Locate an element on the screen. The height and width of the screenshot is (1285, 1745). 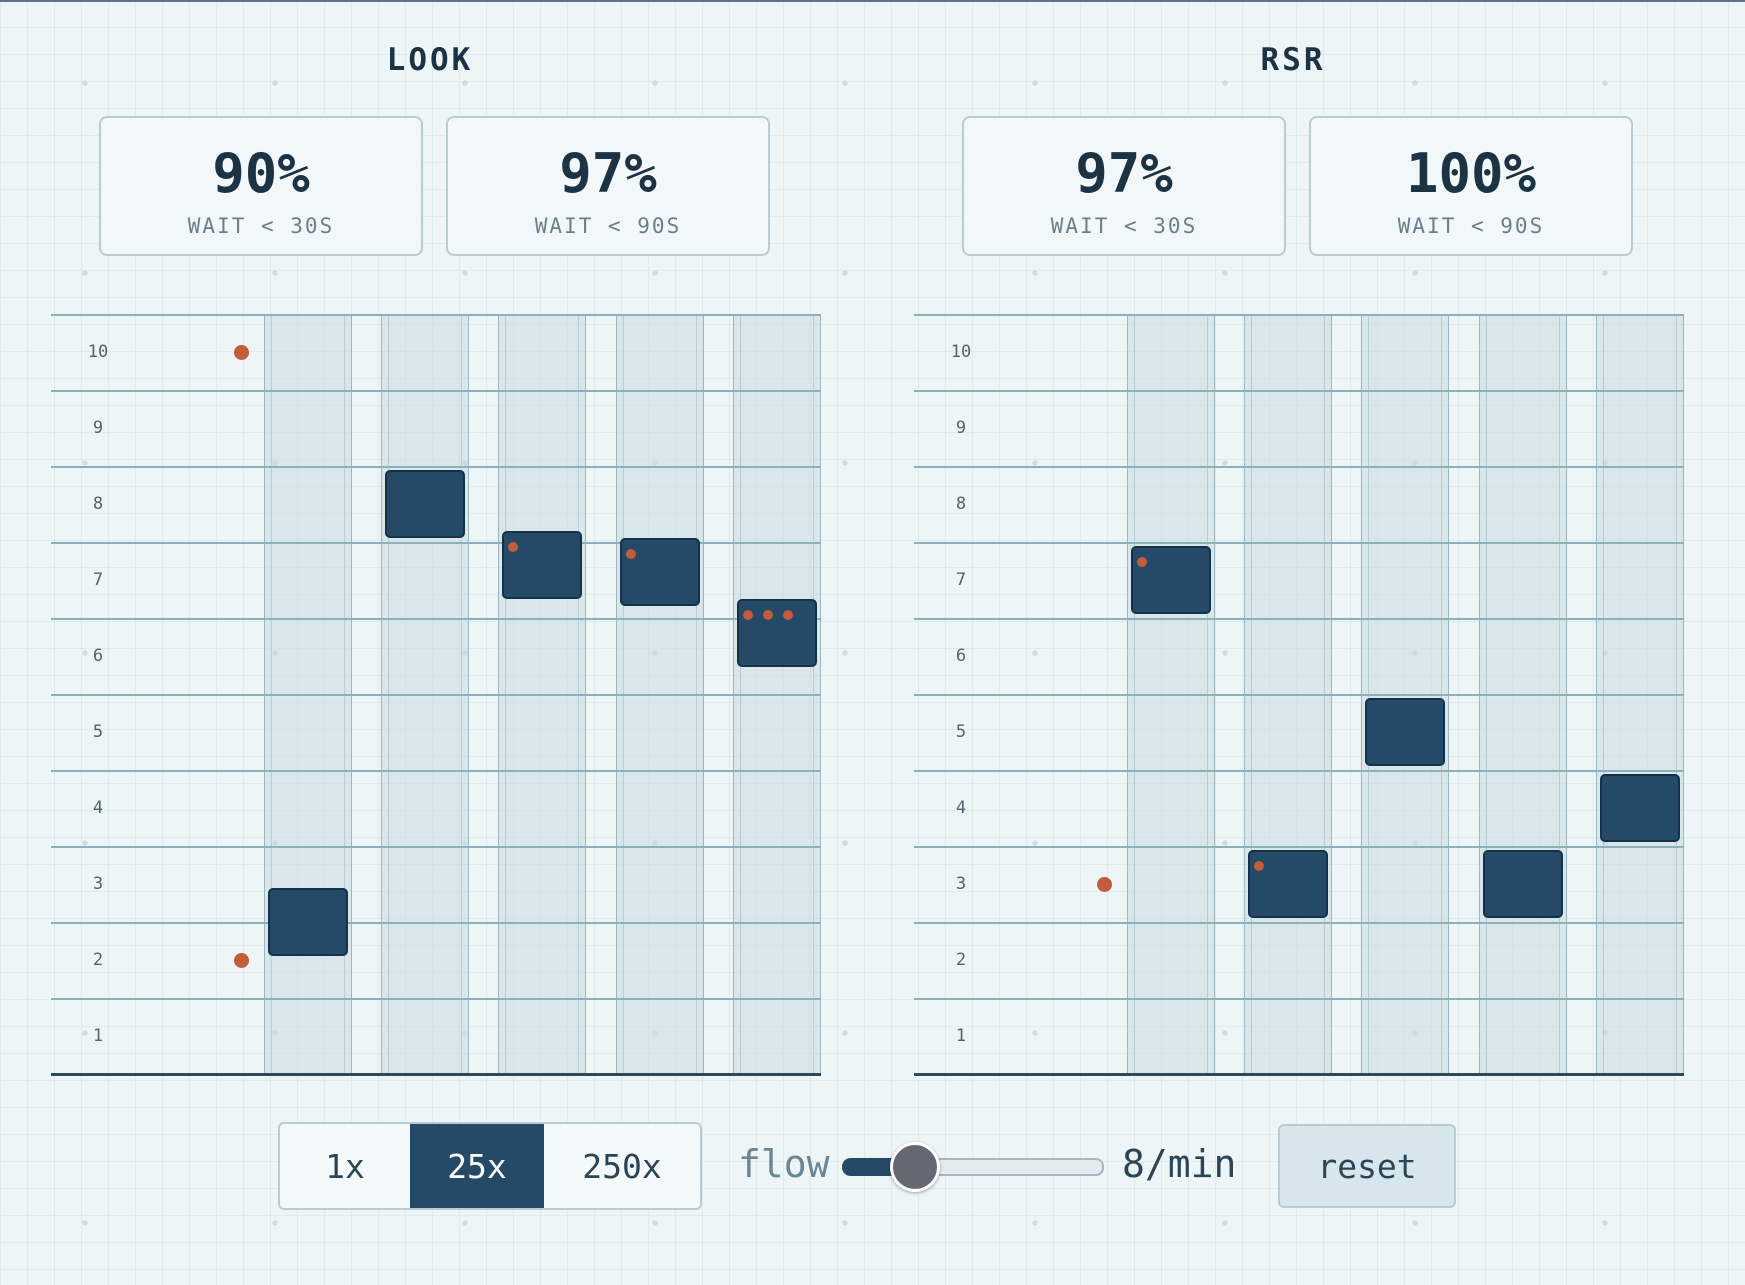
flow-label: flow is located at coordinates (784, 1164).